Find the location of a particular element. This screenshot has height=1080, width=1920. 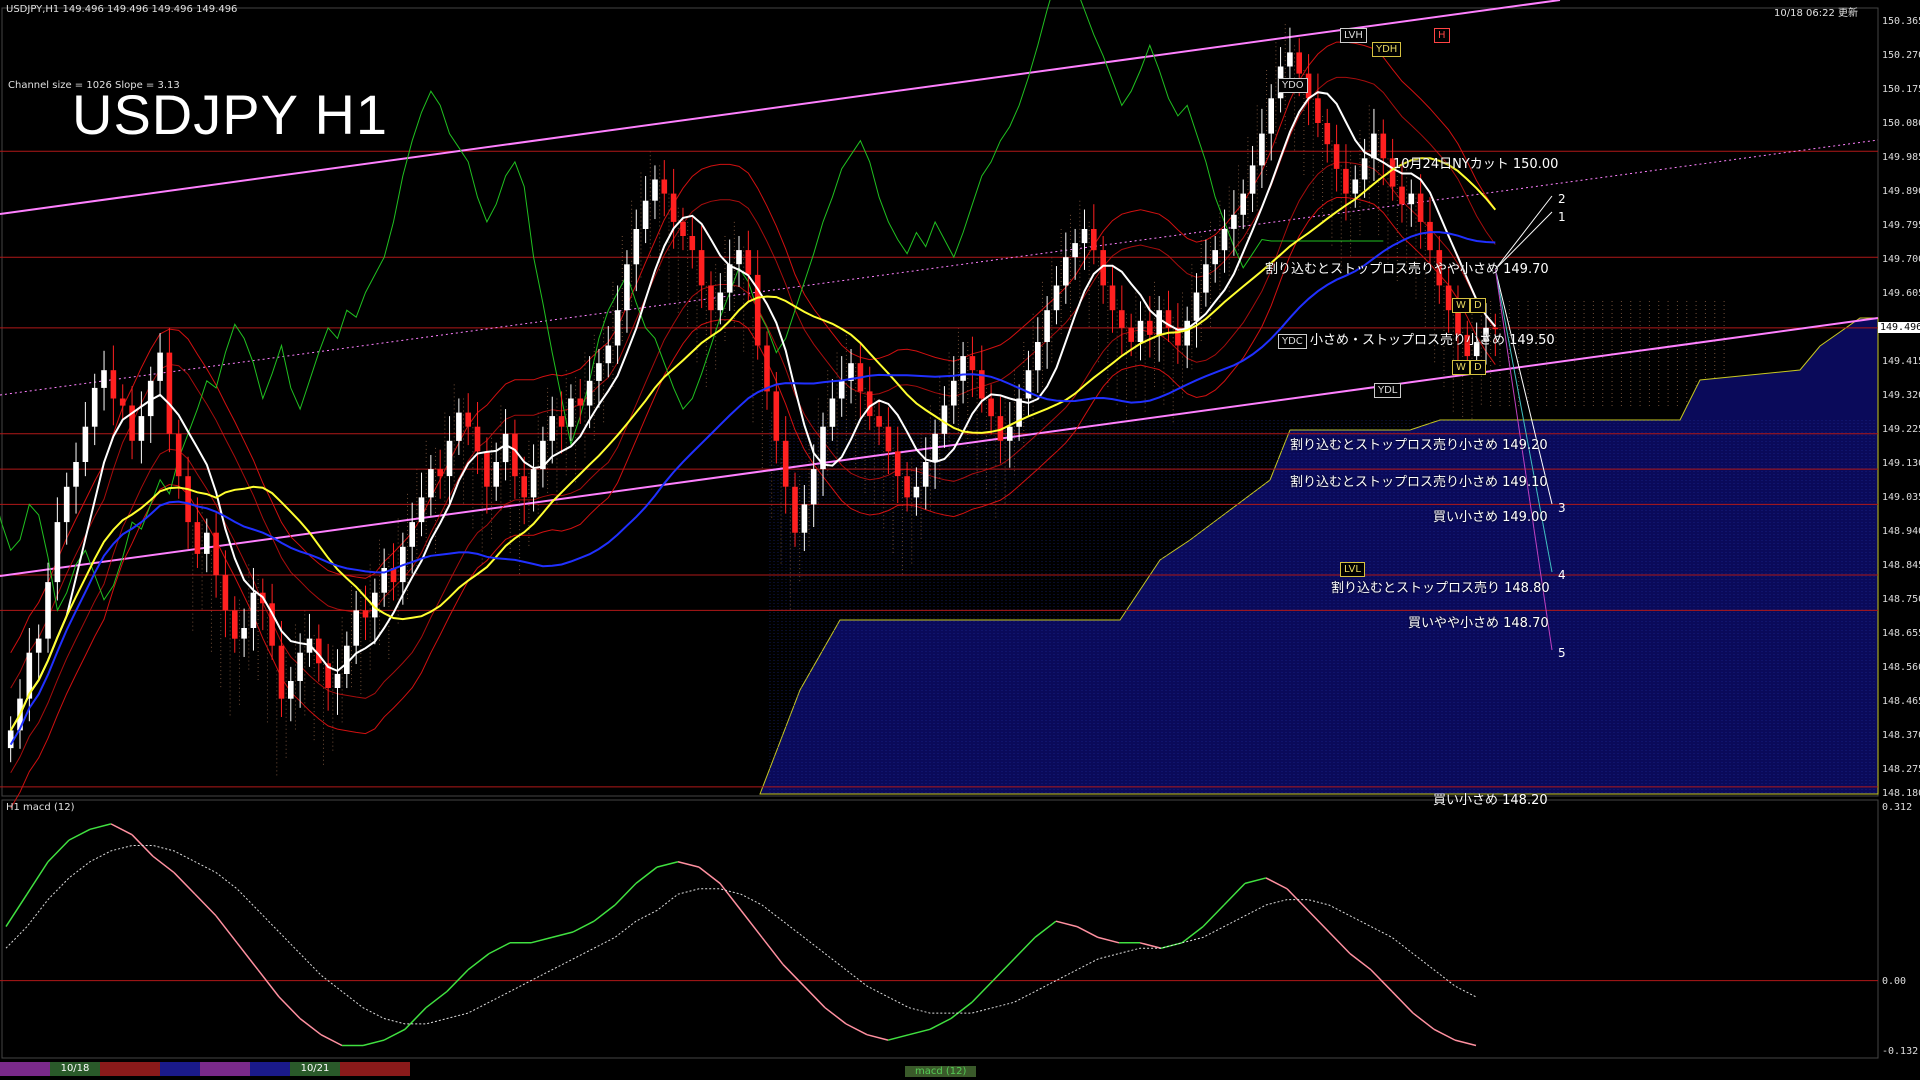

macd-label: H1 macd (12) is located at coordinates (40, 807).